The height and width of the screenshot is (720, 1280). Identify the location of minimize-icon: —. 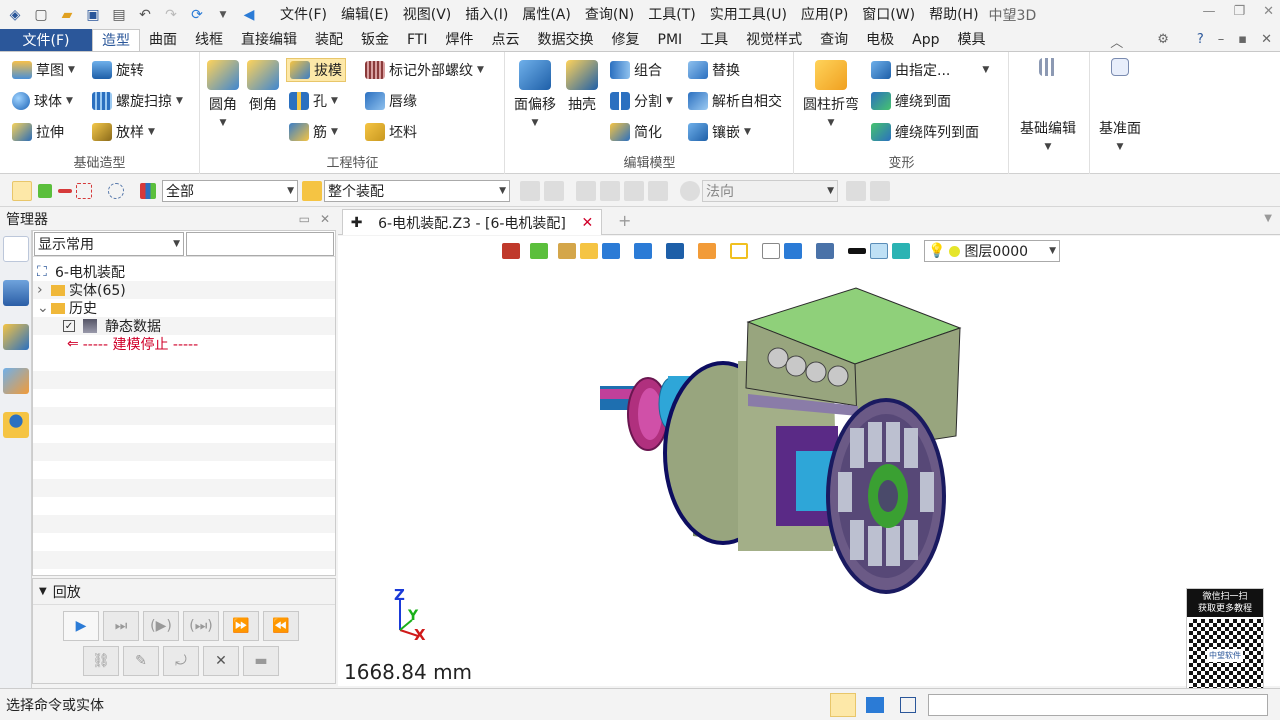
(1208, 11).